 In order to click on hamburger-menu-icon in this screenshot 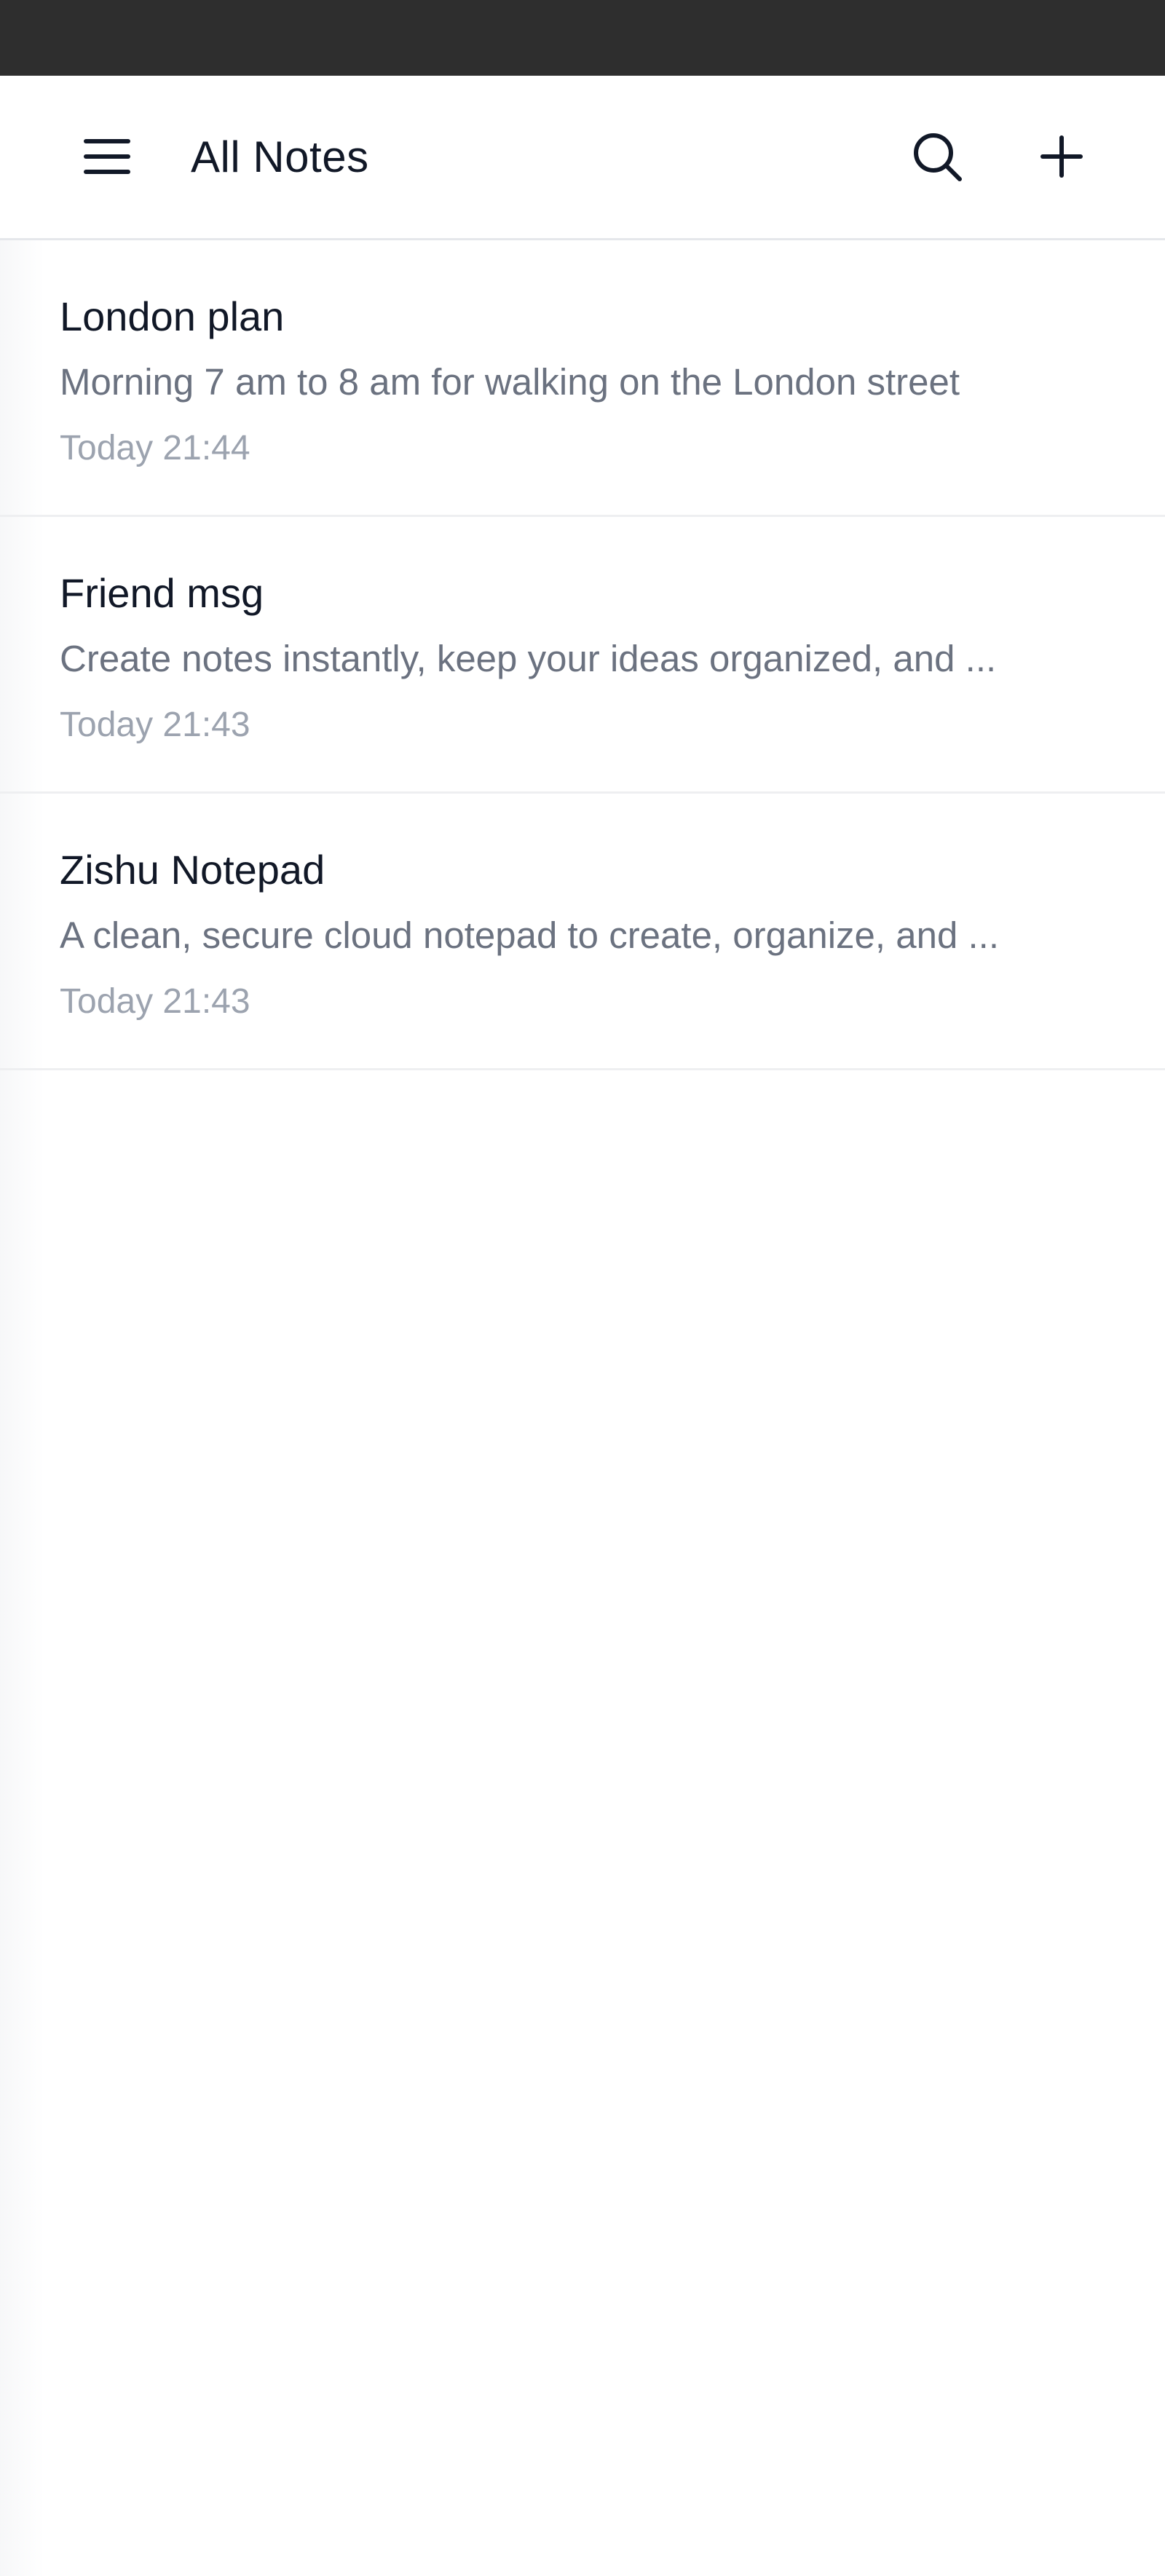, I will do `click(107, 157)`.